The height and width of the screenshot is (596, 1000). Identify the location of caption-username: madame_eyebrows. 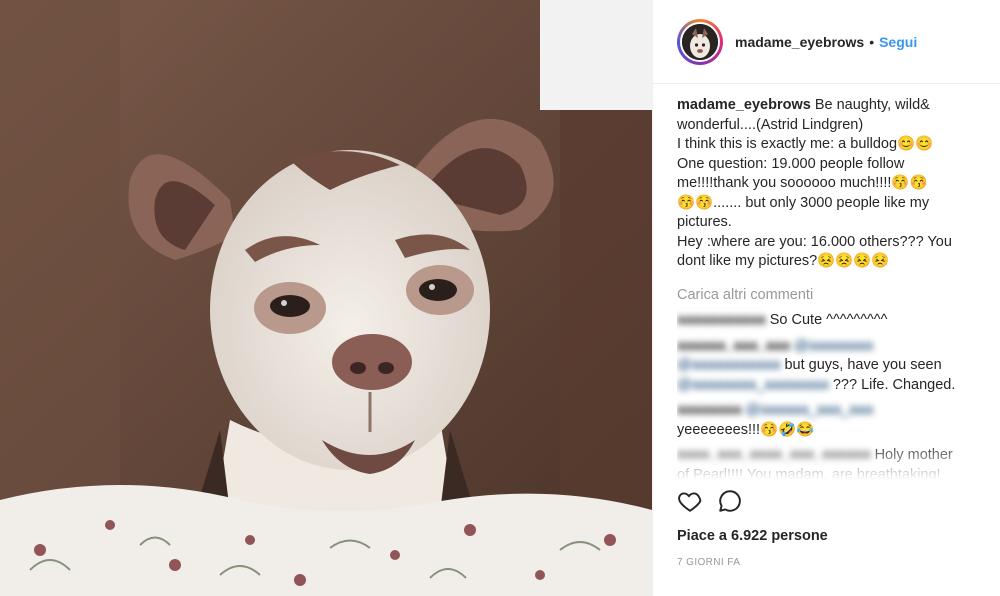
(744, 105).